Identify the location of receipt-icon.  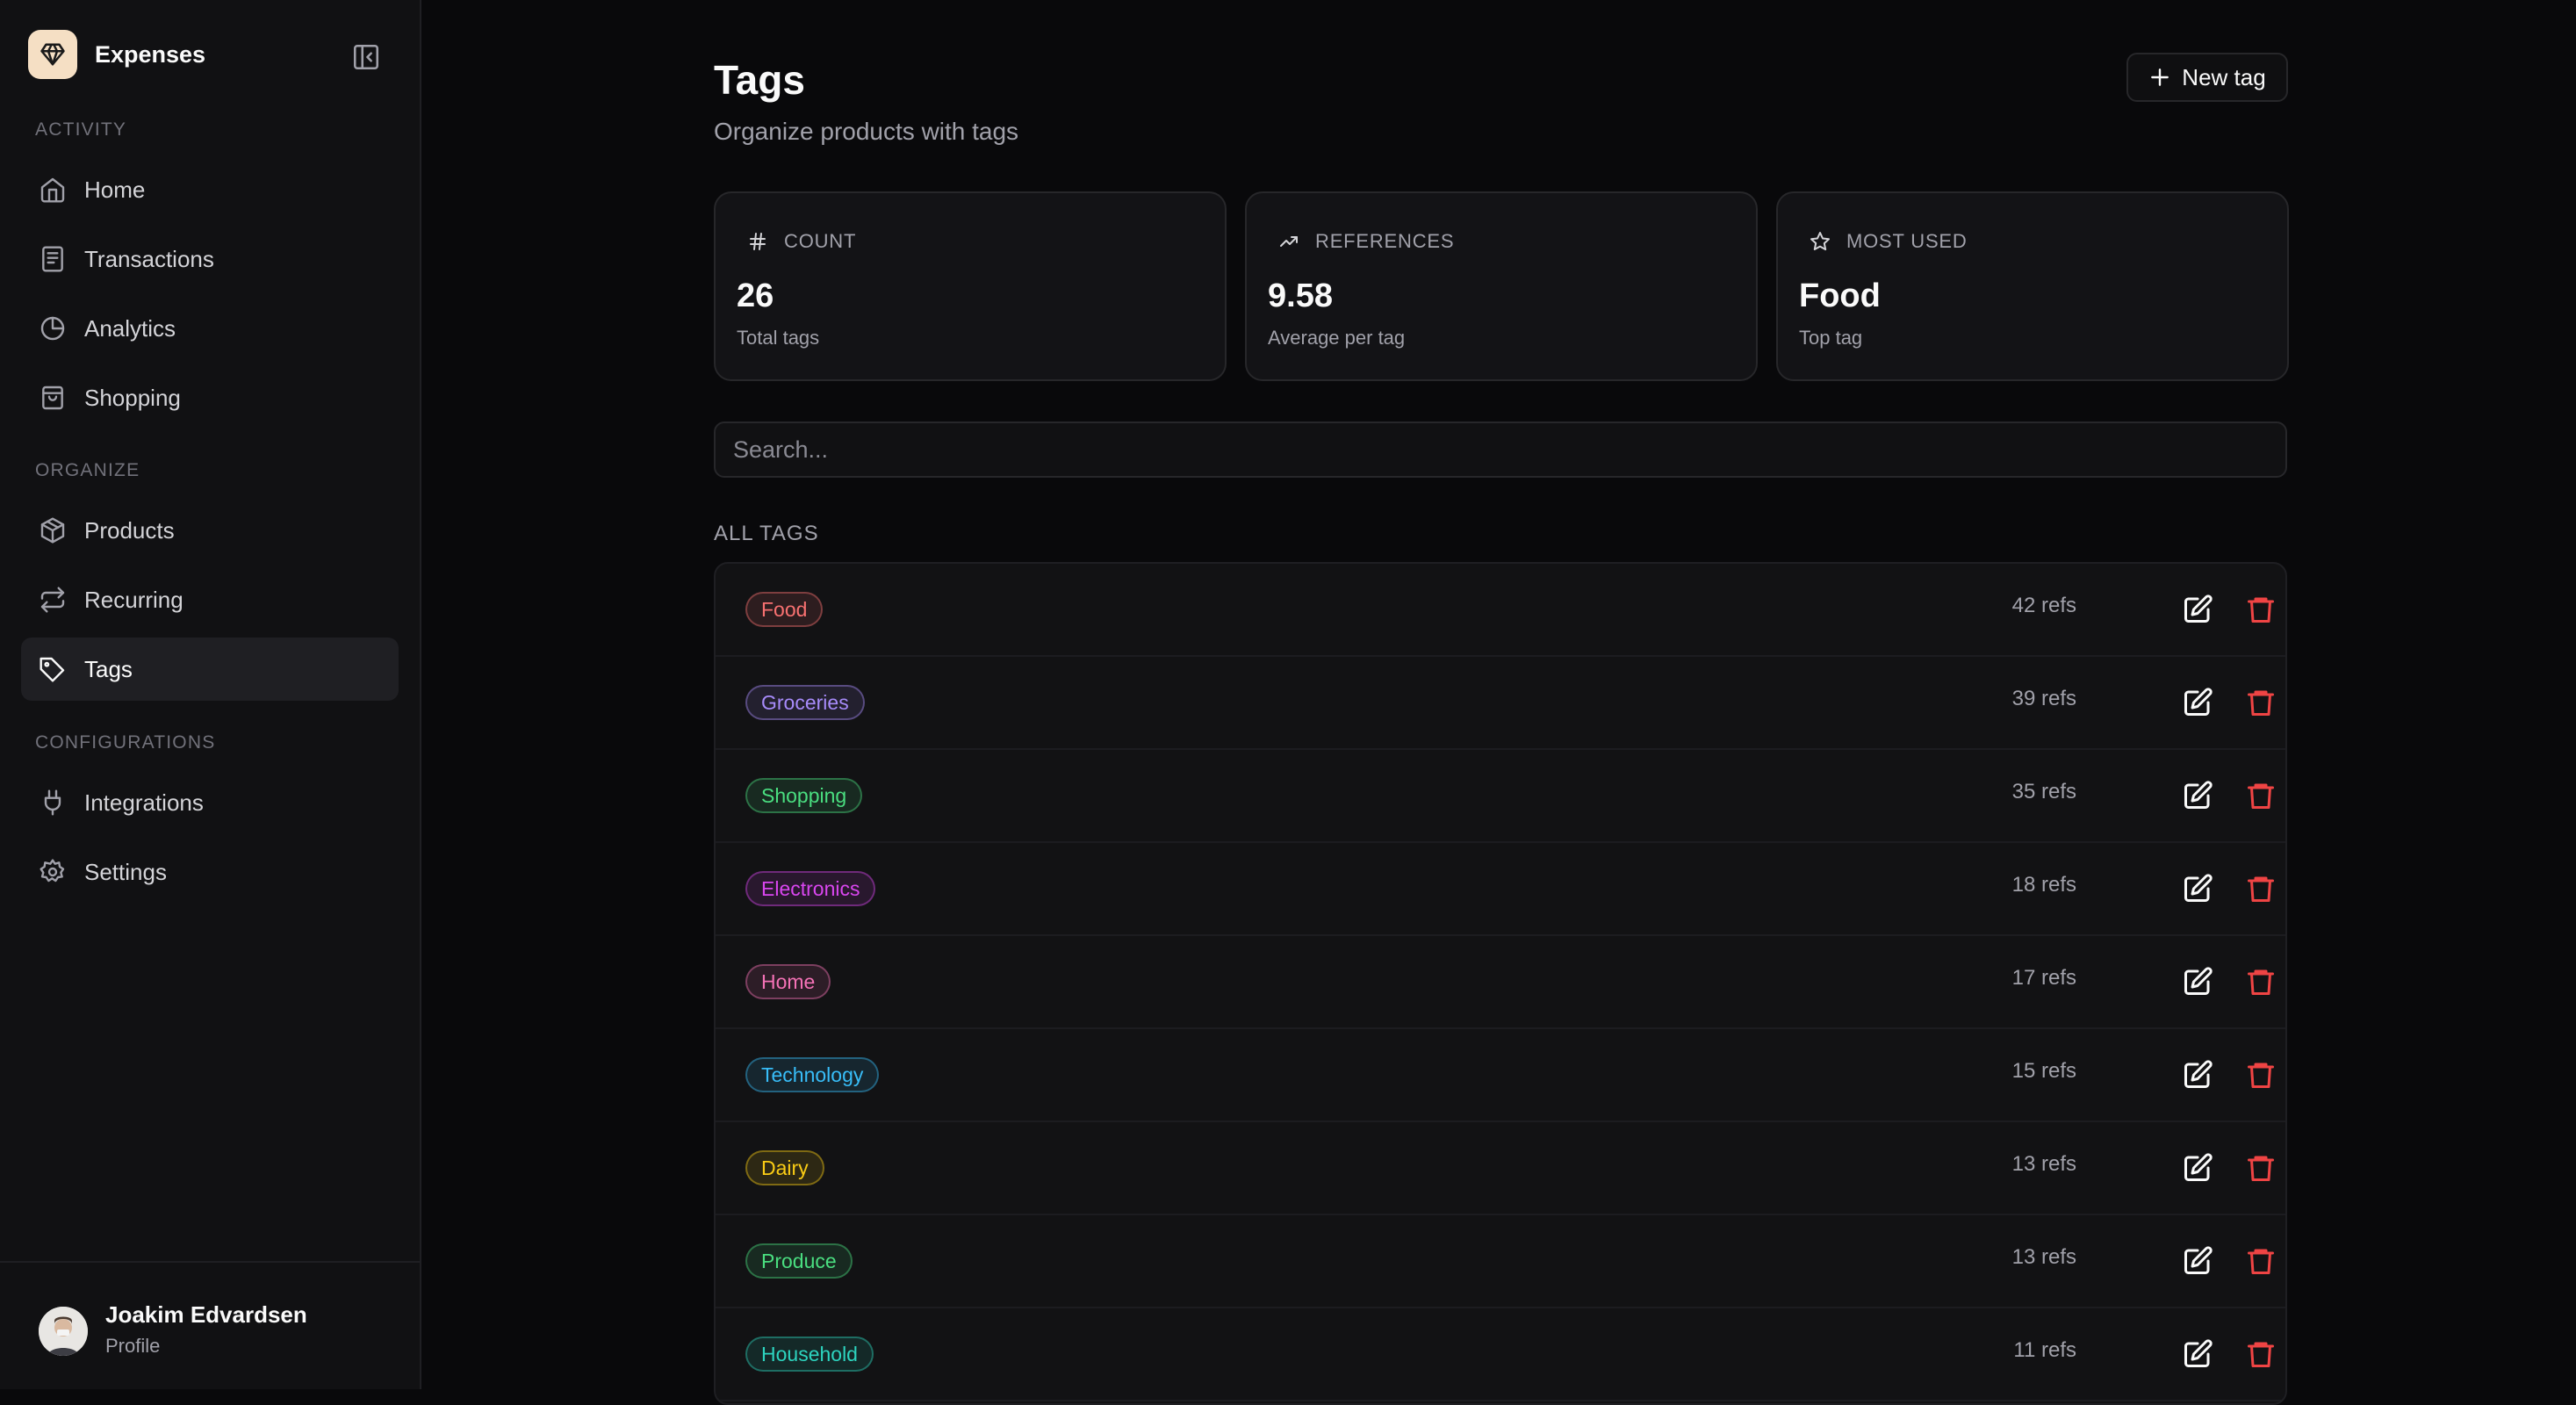
(53, 259).